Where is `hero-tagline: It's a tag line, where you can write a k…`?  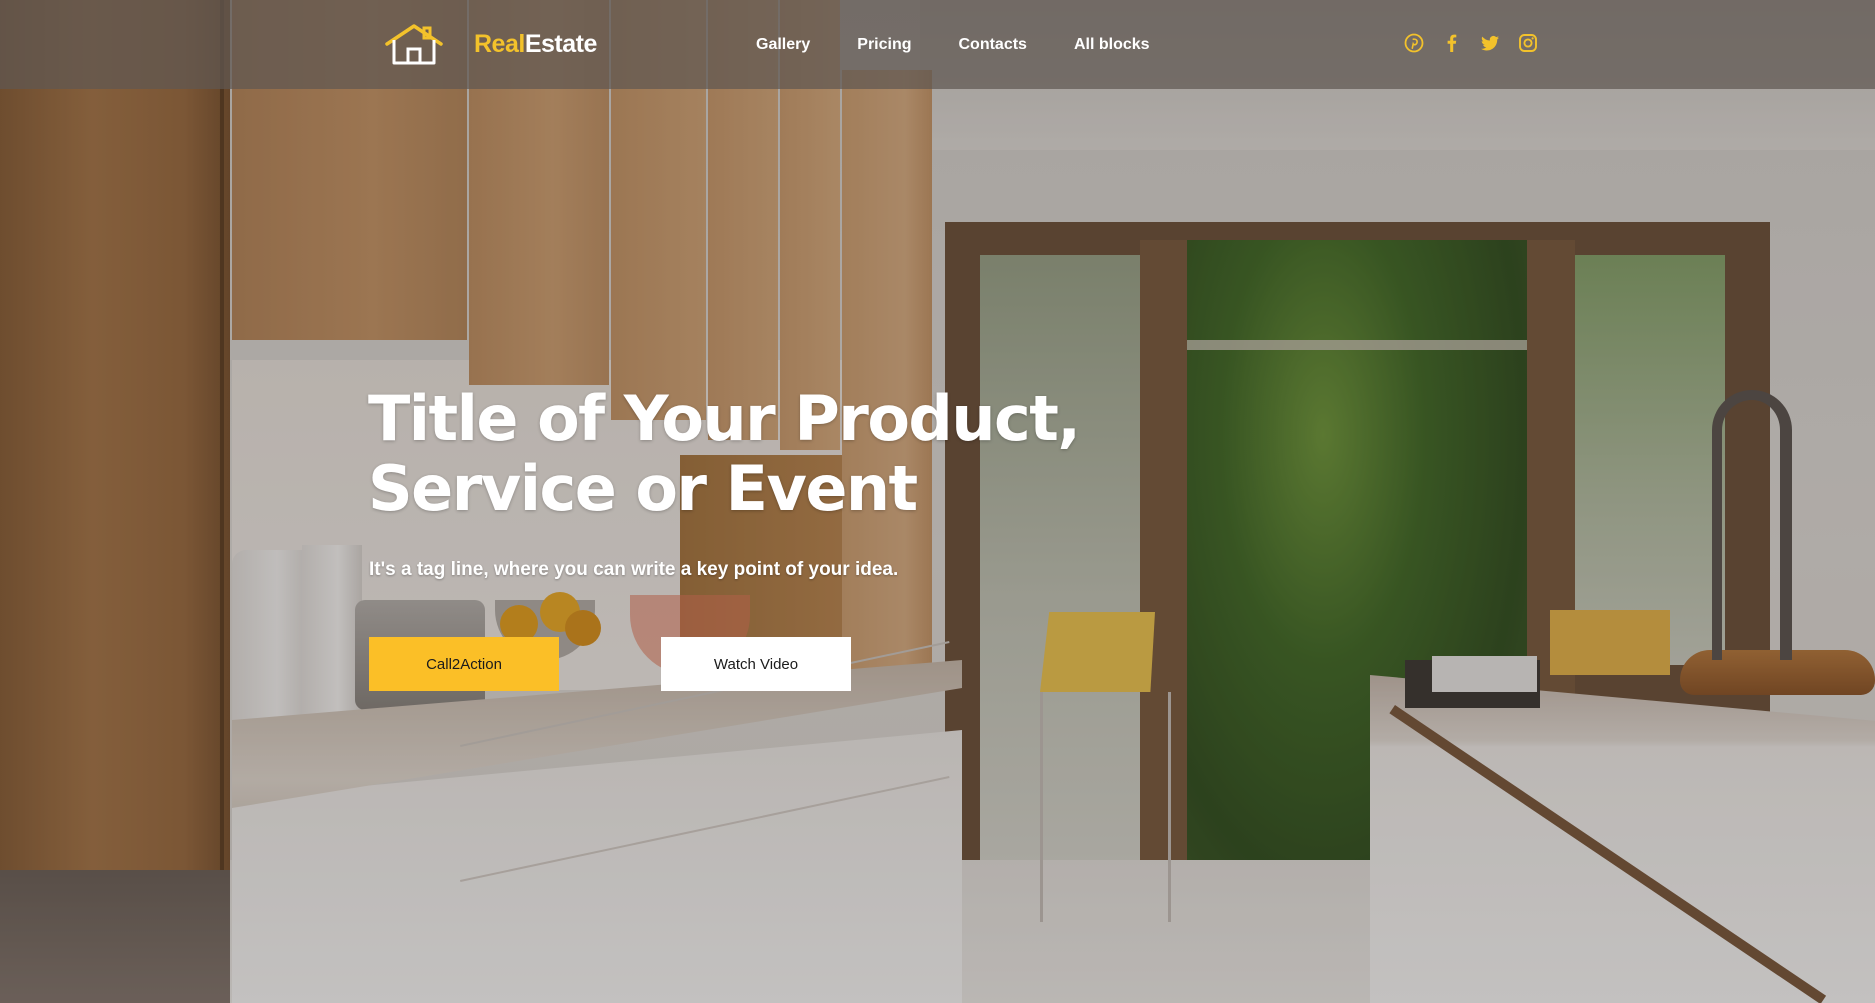
hero-tagline: It's a tag line, where you can write a k… is located at coordinates (634, 569).